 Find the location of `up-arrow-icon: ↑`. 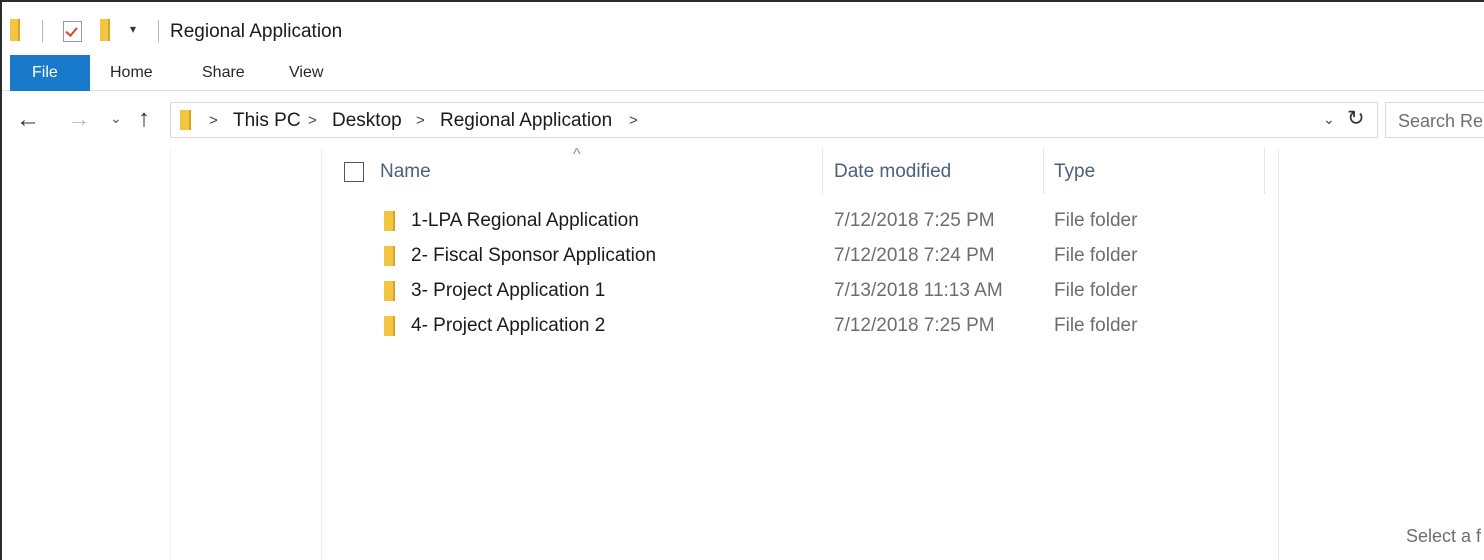

up-arrow-icon: ↑ is located at coordinates (144, 119).